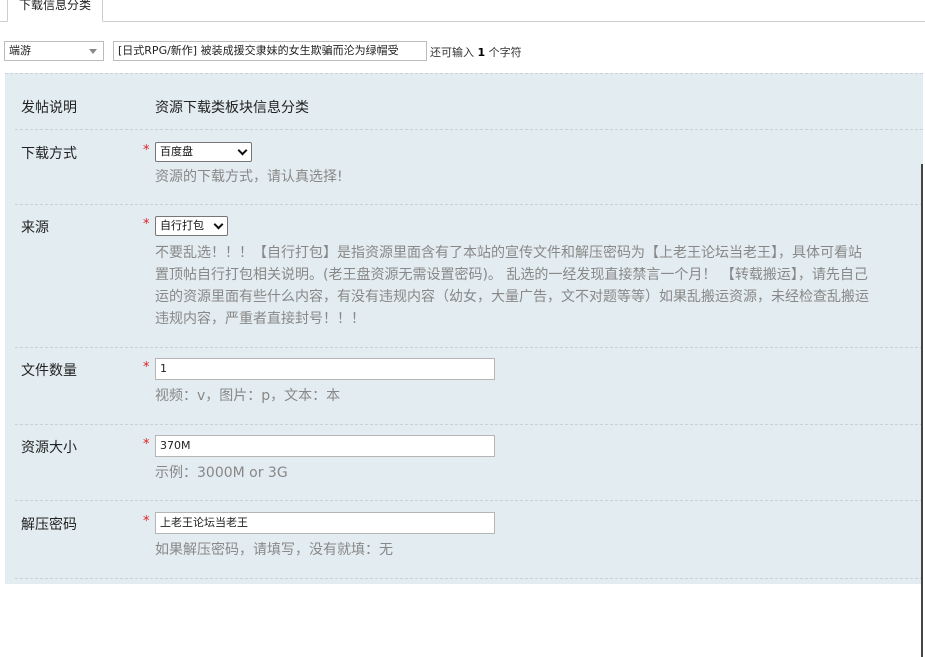  I want to click on char-count-hint: 还可输入 1 个字符, so click(476, 52).